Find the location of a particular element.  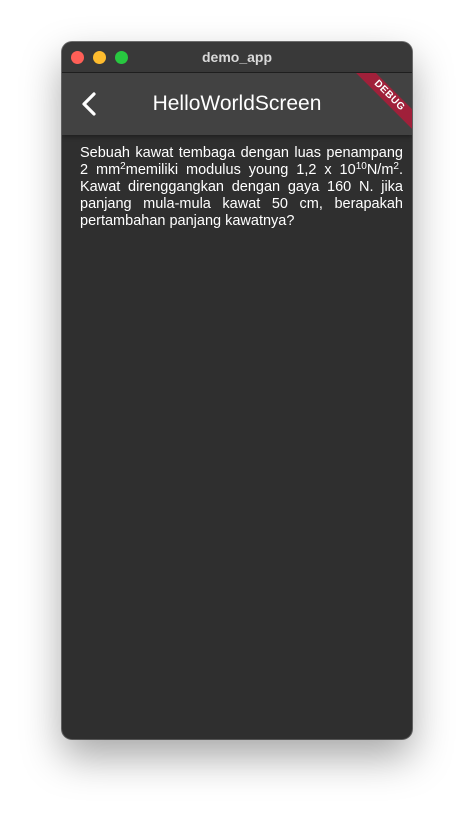

debug-banner: DEBUG is located at coordinates (380, 105).